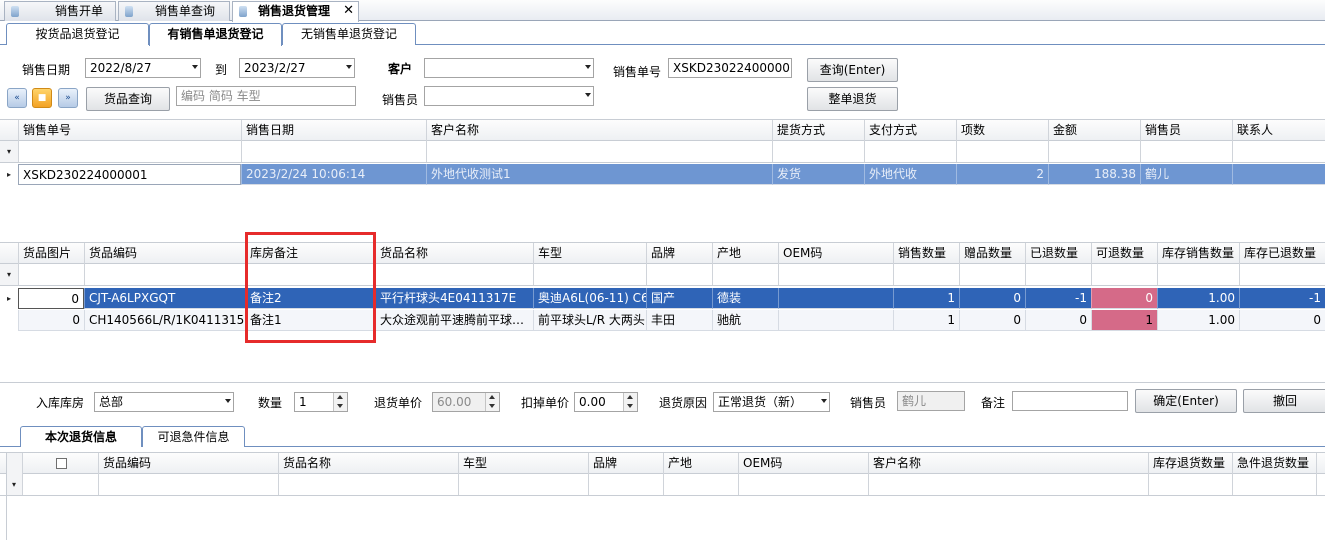  I want to click on cell-order-no: XSKD230224000001, so click(129, 174).